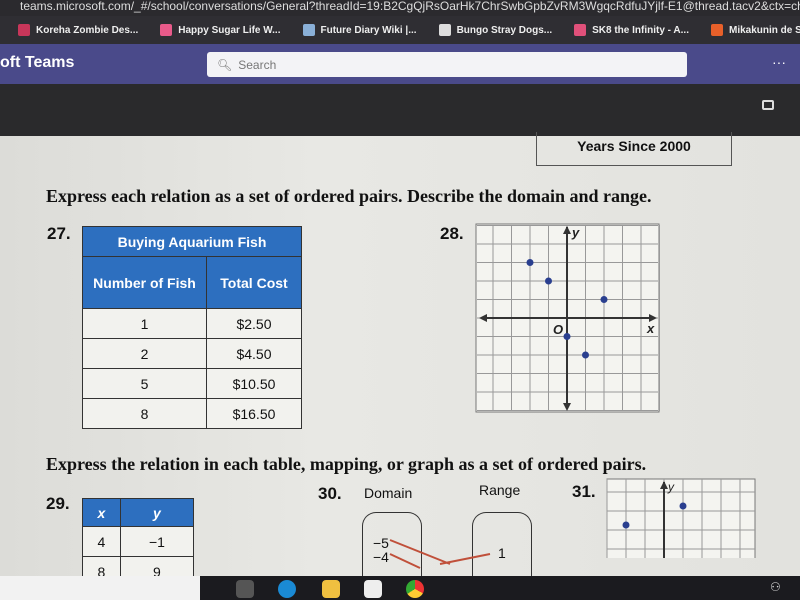  I want to click on table-row: 5 $10.50, so click(192, 383).